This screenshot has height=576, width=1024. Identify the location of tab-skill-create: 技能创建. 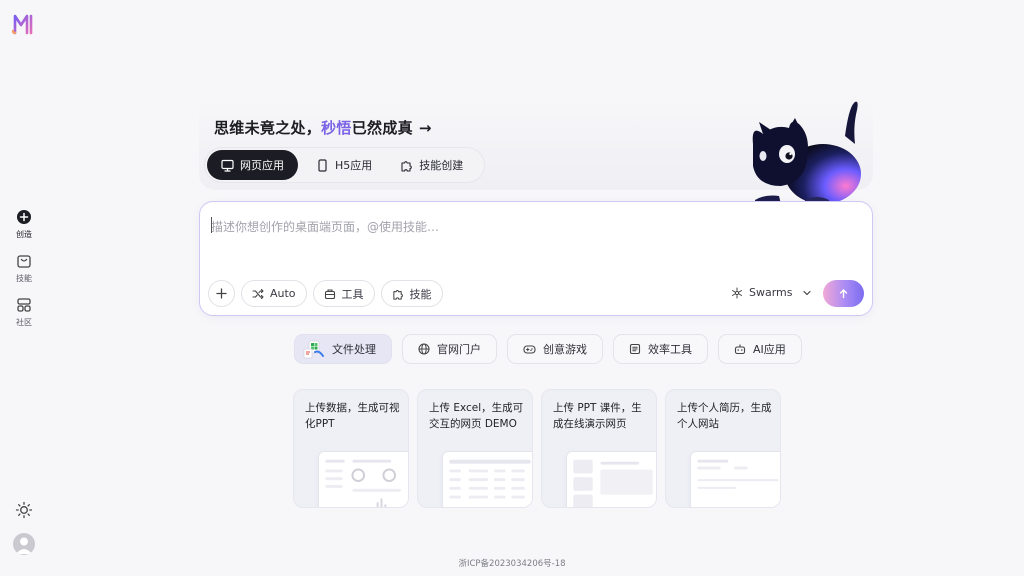
(431, 165).